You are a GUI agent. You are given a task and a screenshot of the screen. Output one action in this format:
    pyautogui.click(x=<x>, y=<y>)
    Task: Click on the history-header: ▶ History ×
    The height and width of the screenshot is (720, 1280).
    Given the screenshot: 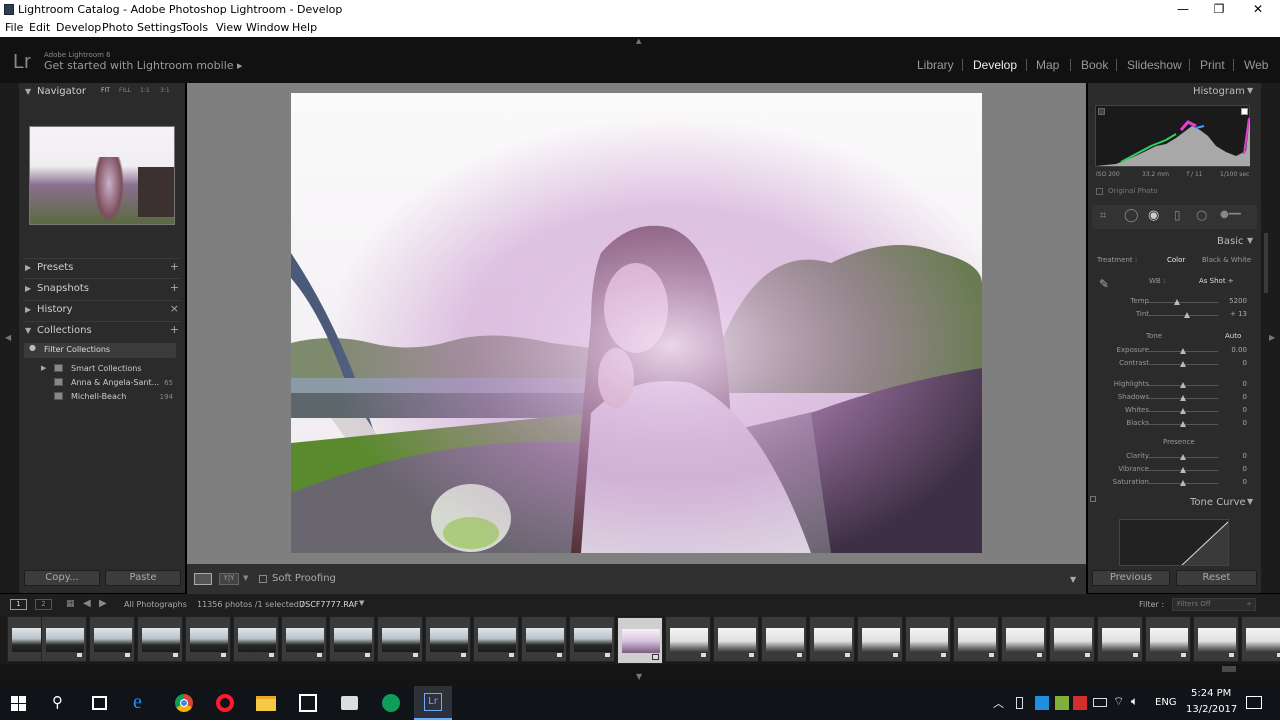 What is the action you would take?
    pyautogui.click(x=102, y=310)
    